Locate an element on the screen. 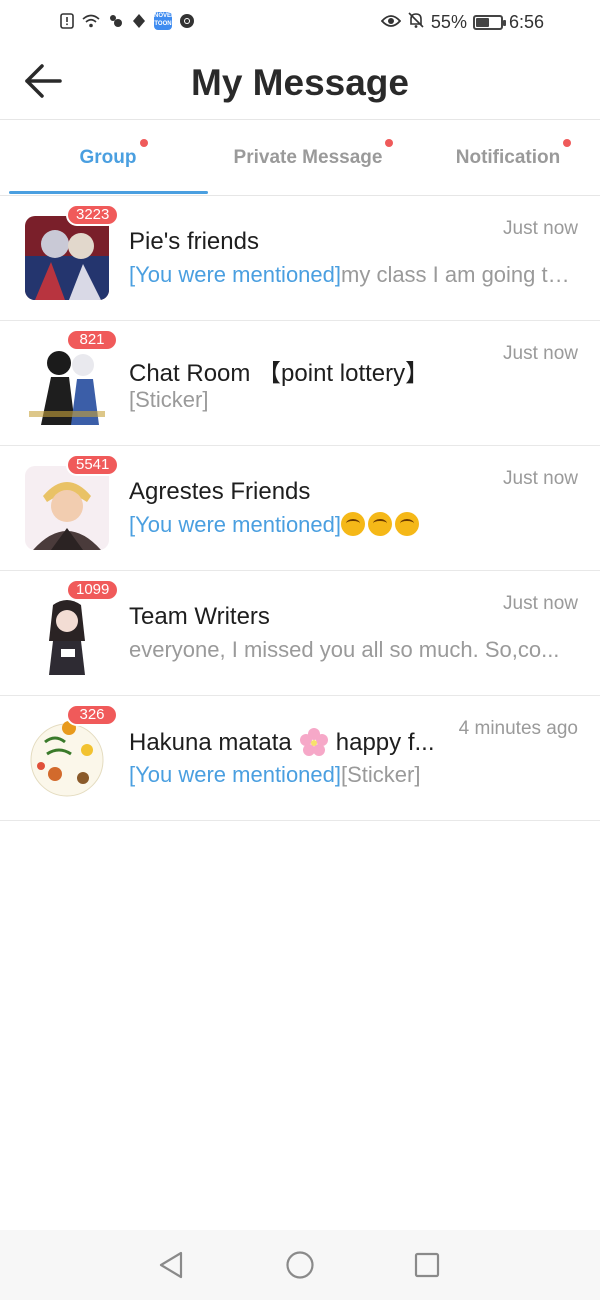  conversation-name: Team Writers is located at coordinates (199, 616).